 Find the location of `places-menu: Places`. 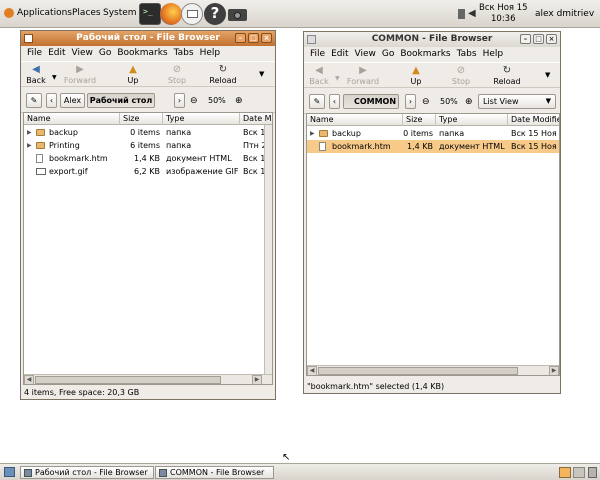

places-menu: Places is located at coordinates (86, 13).